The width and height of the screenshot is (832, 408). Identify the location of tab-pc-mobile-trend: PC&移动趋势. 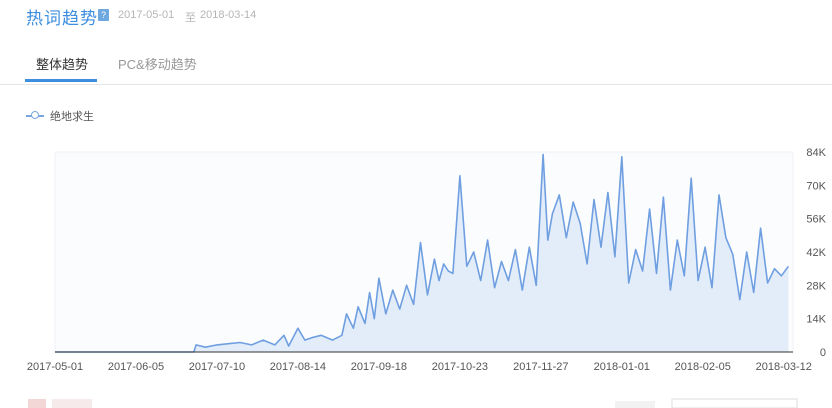
(157, 63).